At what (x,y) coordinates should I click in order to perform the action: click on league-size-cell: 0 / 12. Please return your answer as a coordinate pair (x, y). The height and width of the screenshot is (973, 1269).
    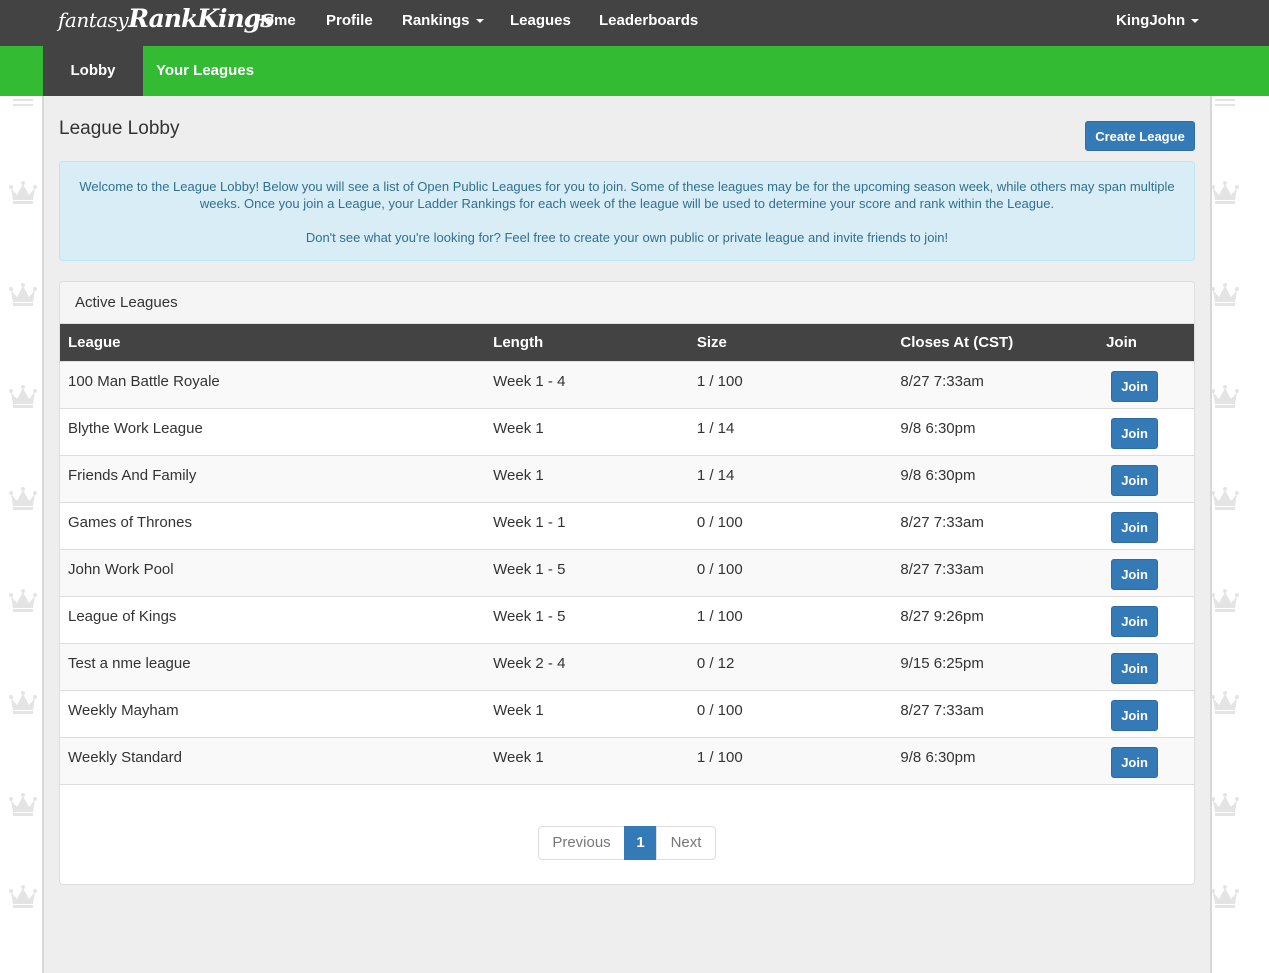
    Looking at the image, I should click on (715, 663).